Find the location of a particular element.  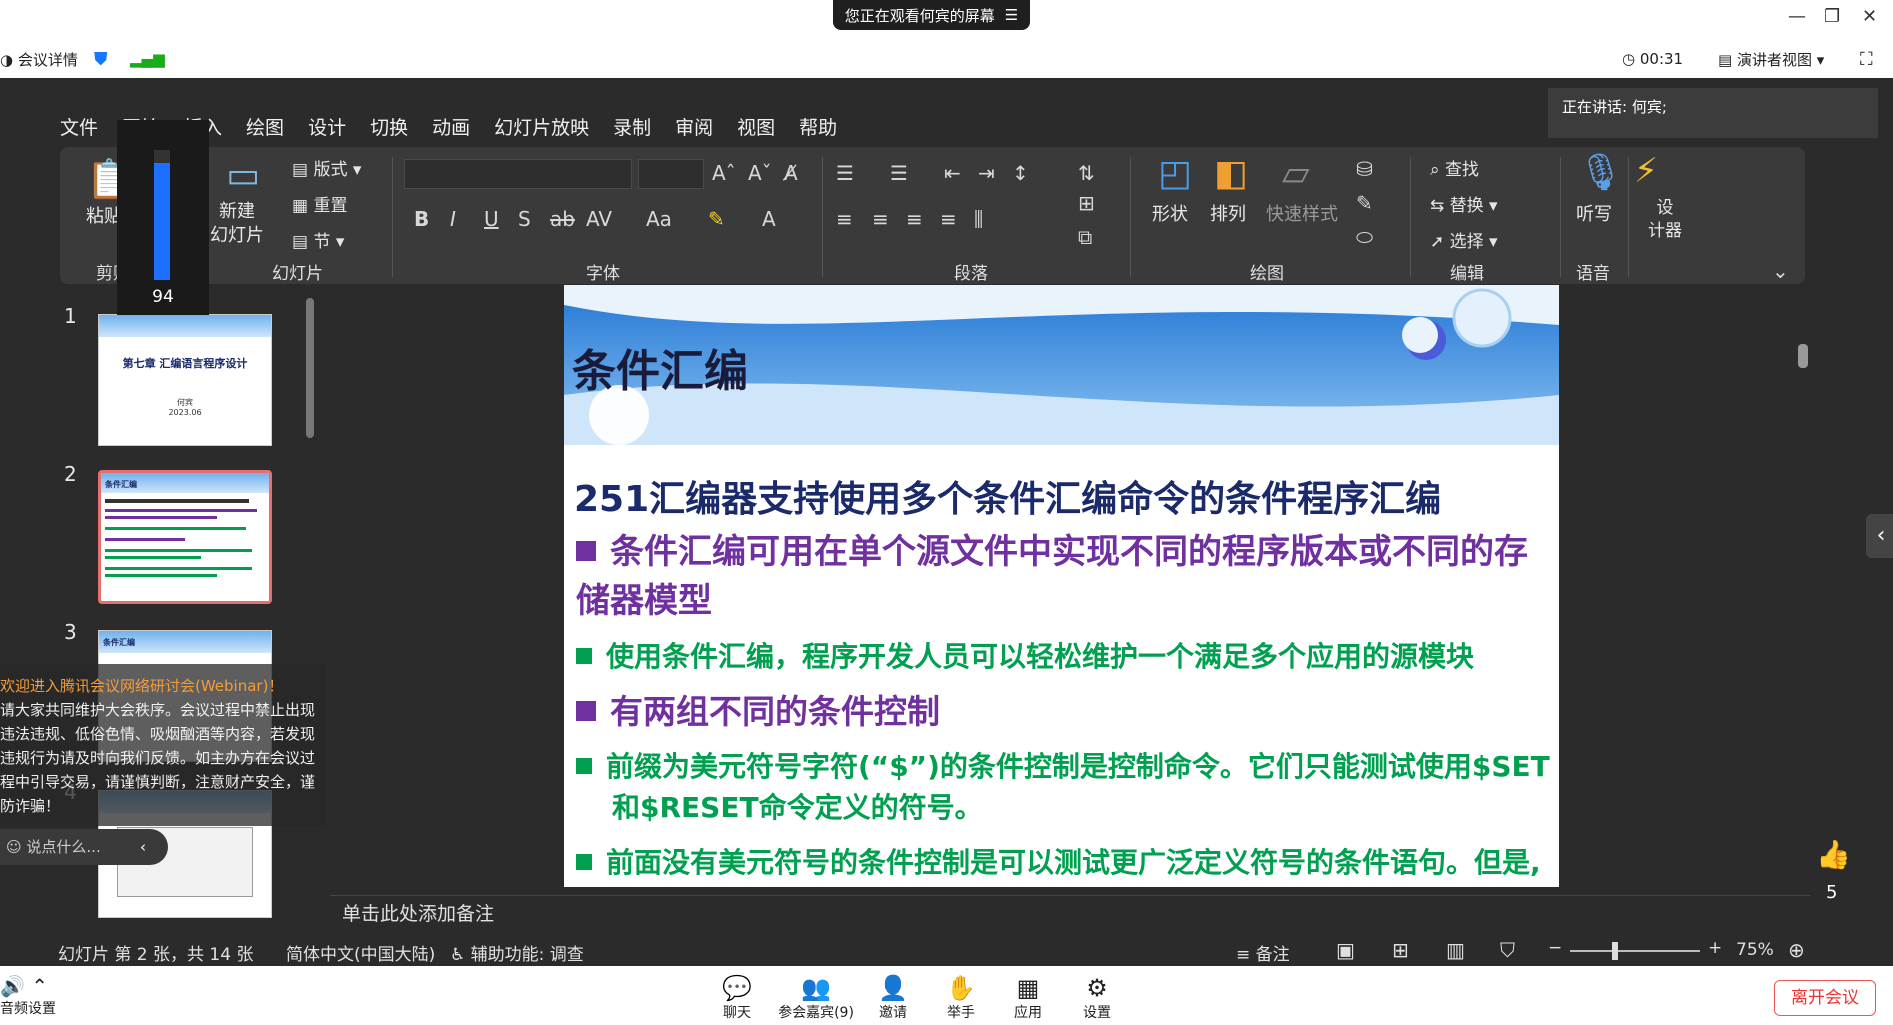

clear-format-icon: A̸ is located at coordinates (791, 173).